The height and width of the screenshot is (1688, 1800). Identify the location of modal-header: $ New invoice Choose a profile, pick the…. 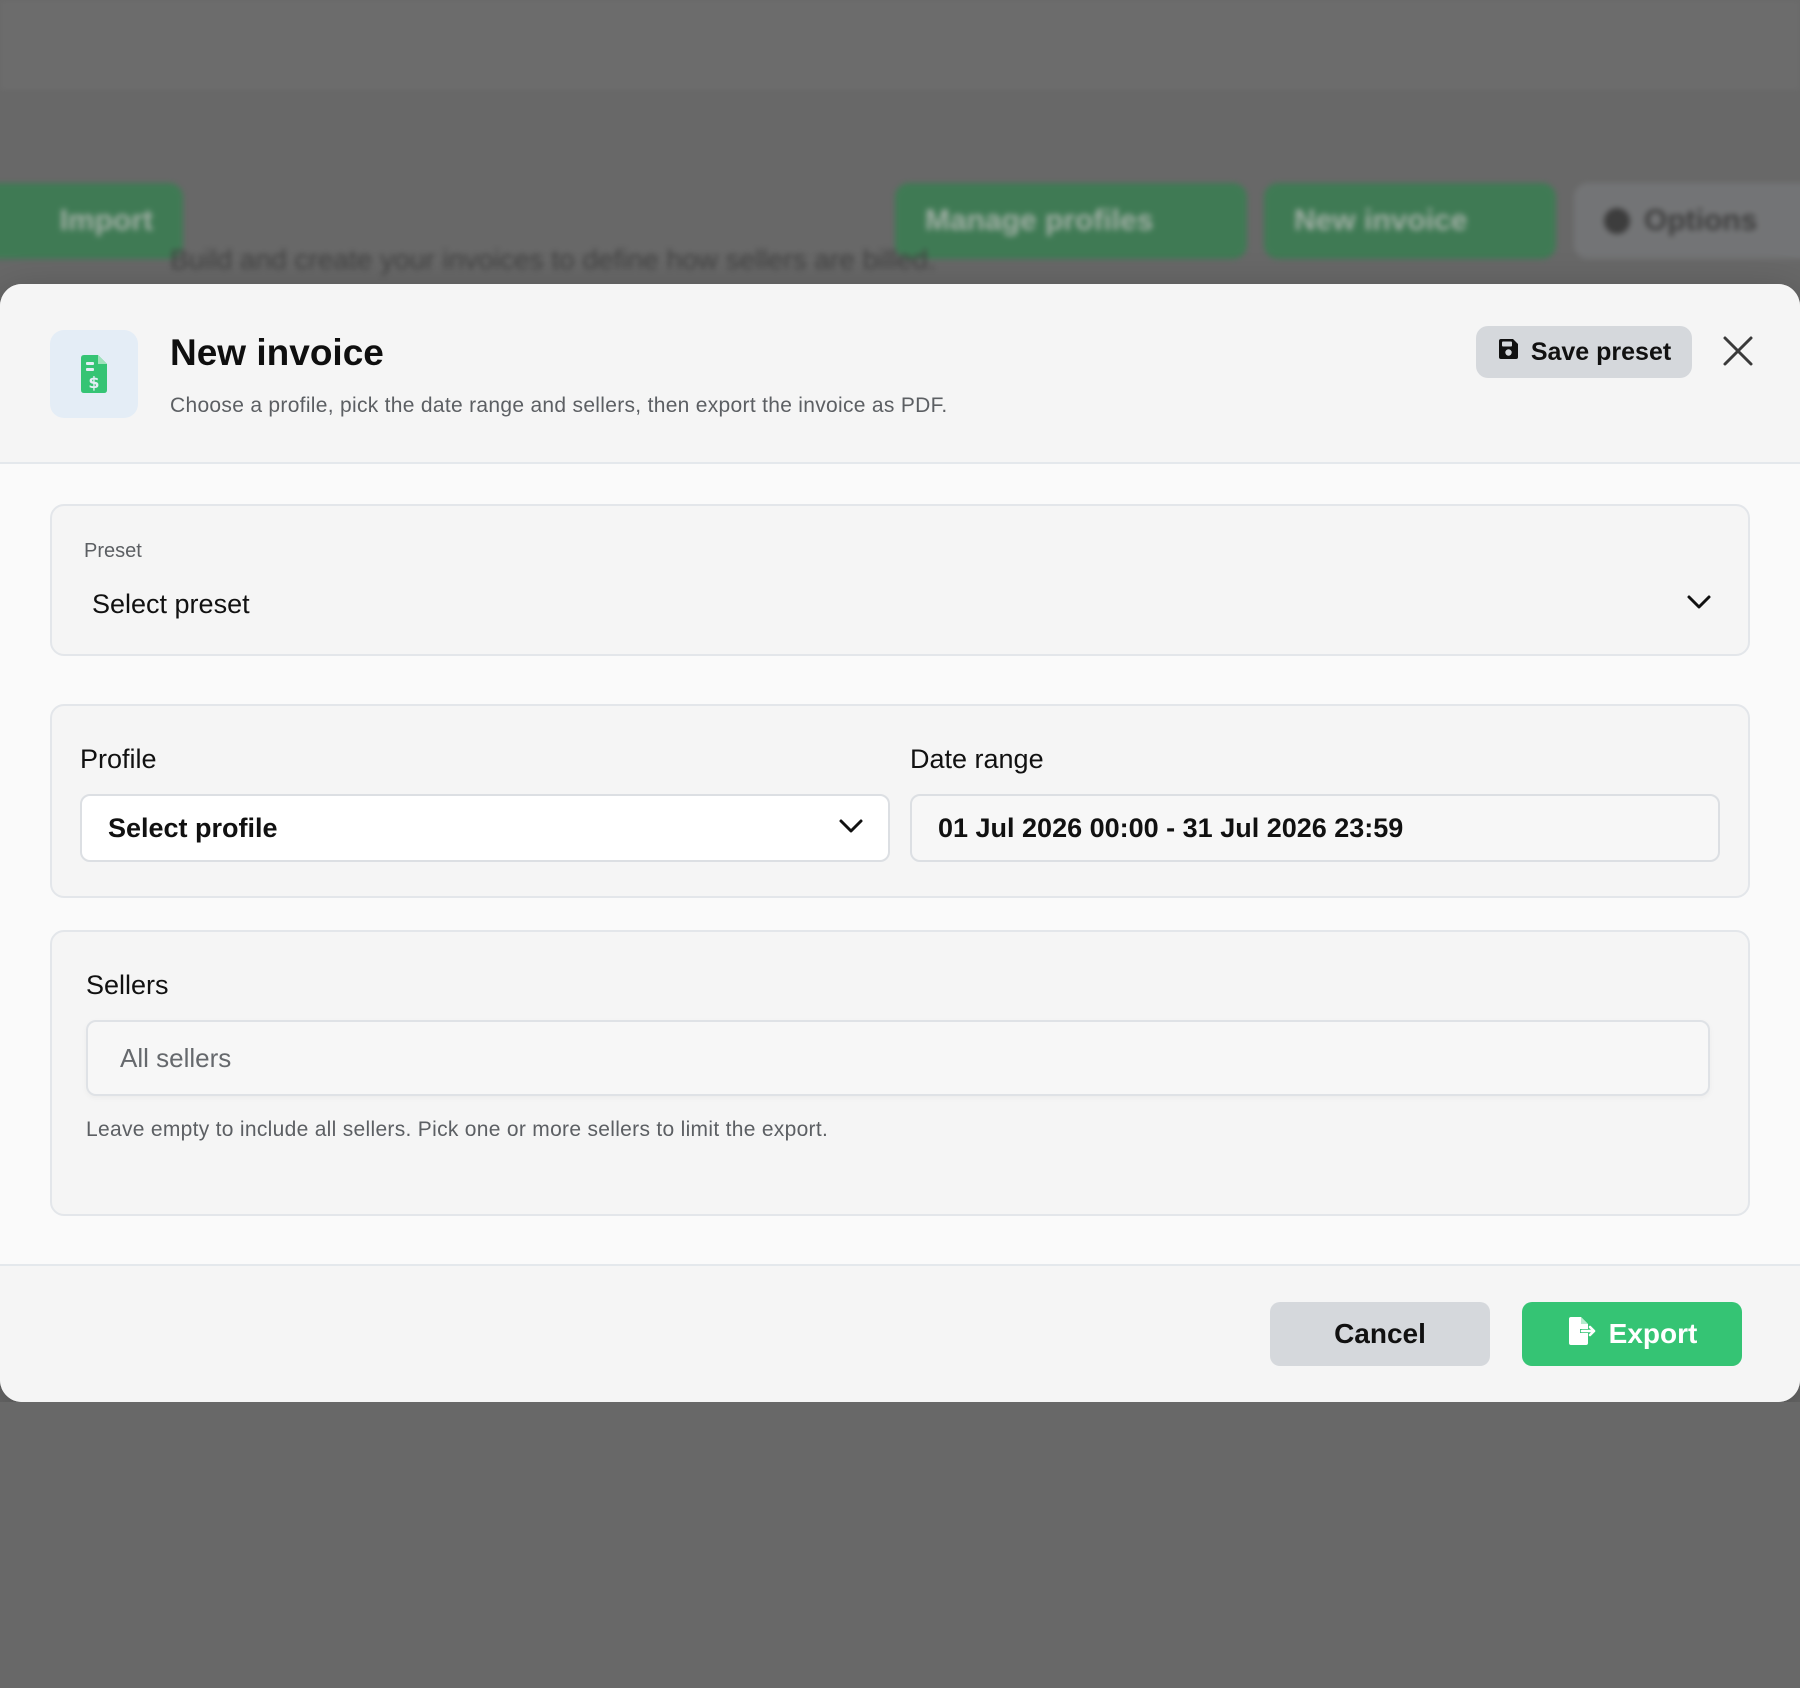
(900, 374).